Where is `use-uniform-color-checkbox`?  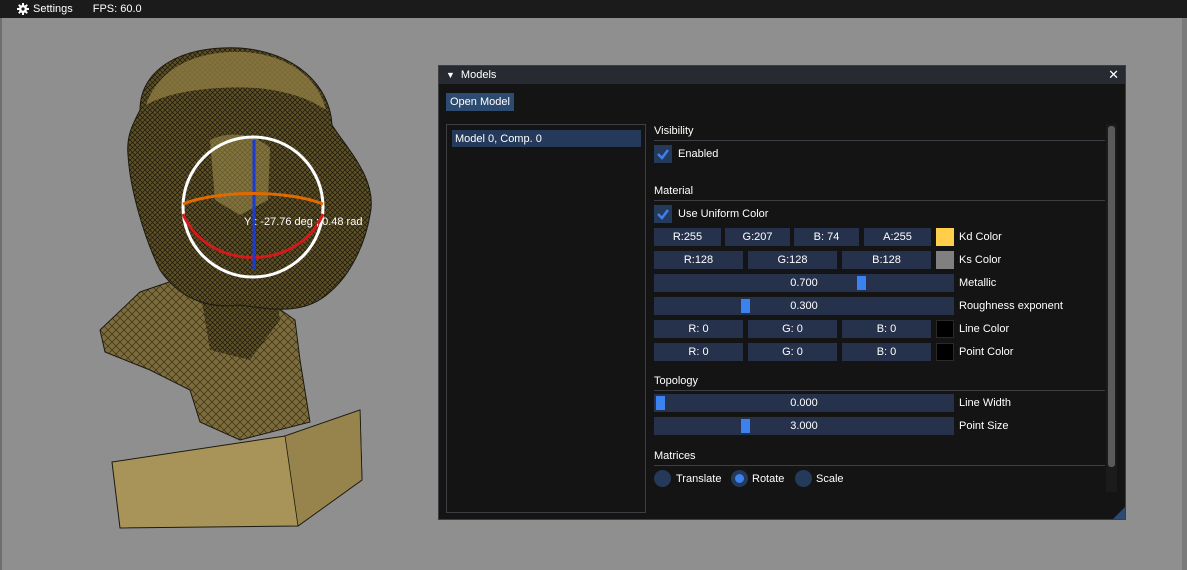 use-uniform-color-checkbox is located at coordinates (663, 214).